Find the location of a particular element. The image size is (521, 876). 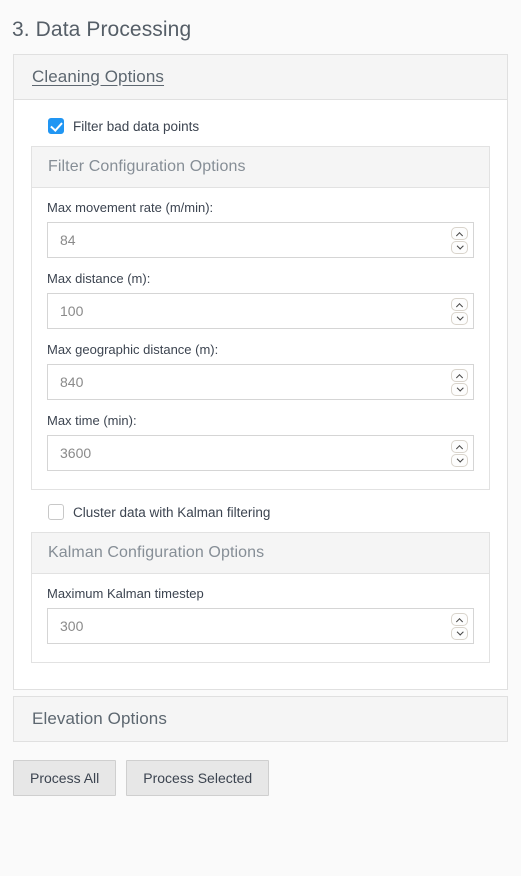

elevation-options-header: Elevation Options is located at coordinates (260, 719).